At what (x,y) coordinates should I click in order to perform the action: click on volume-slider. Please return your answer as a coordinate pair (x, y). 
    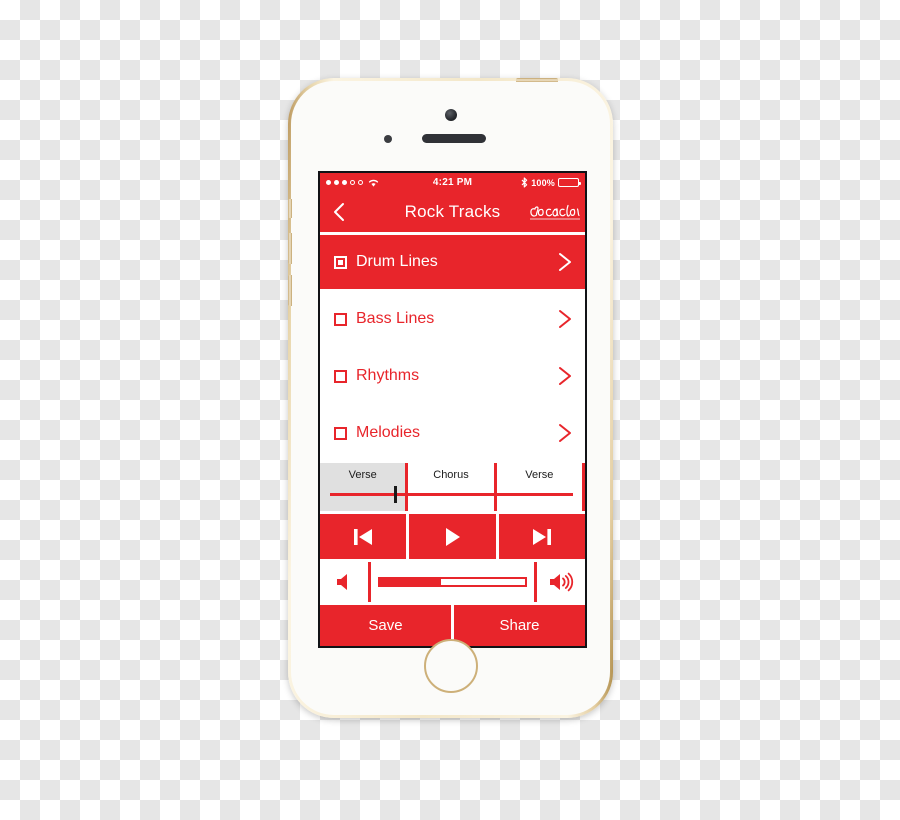
    Looking at the image, I should click on (452, 582).